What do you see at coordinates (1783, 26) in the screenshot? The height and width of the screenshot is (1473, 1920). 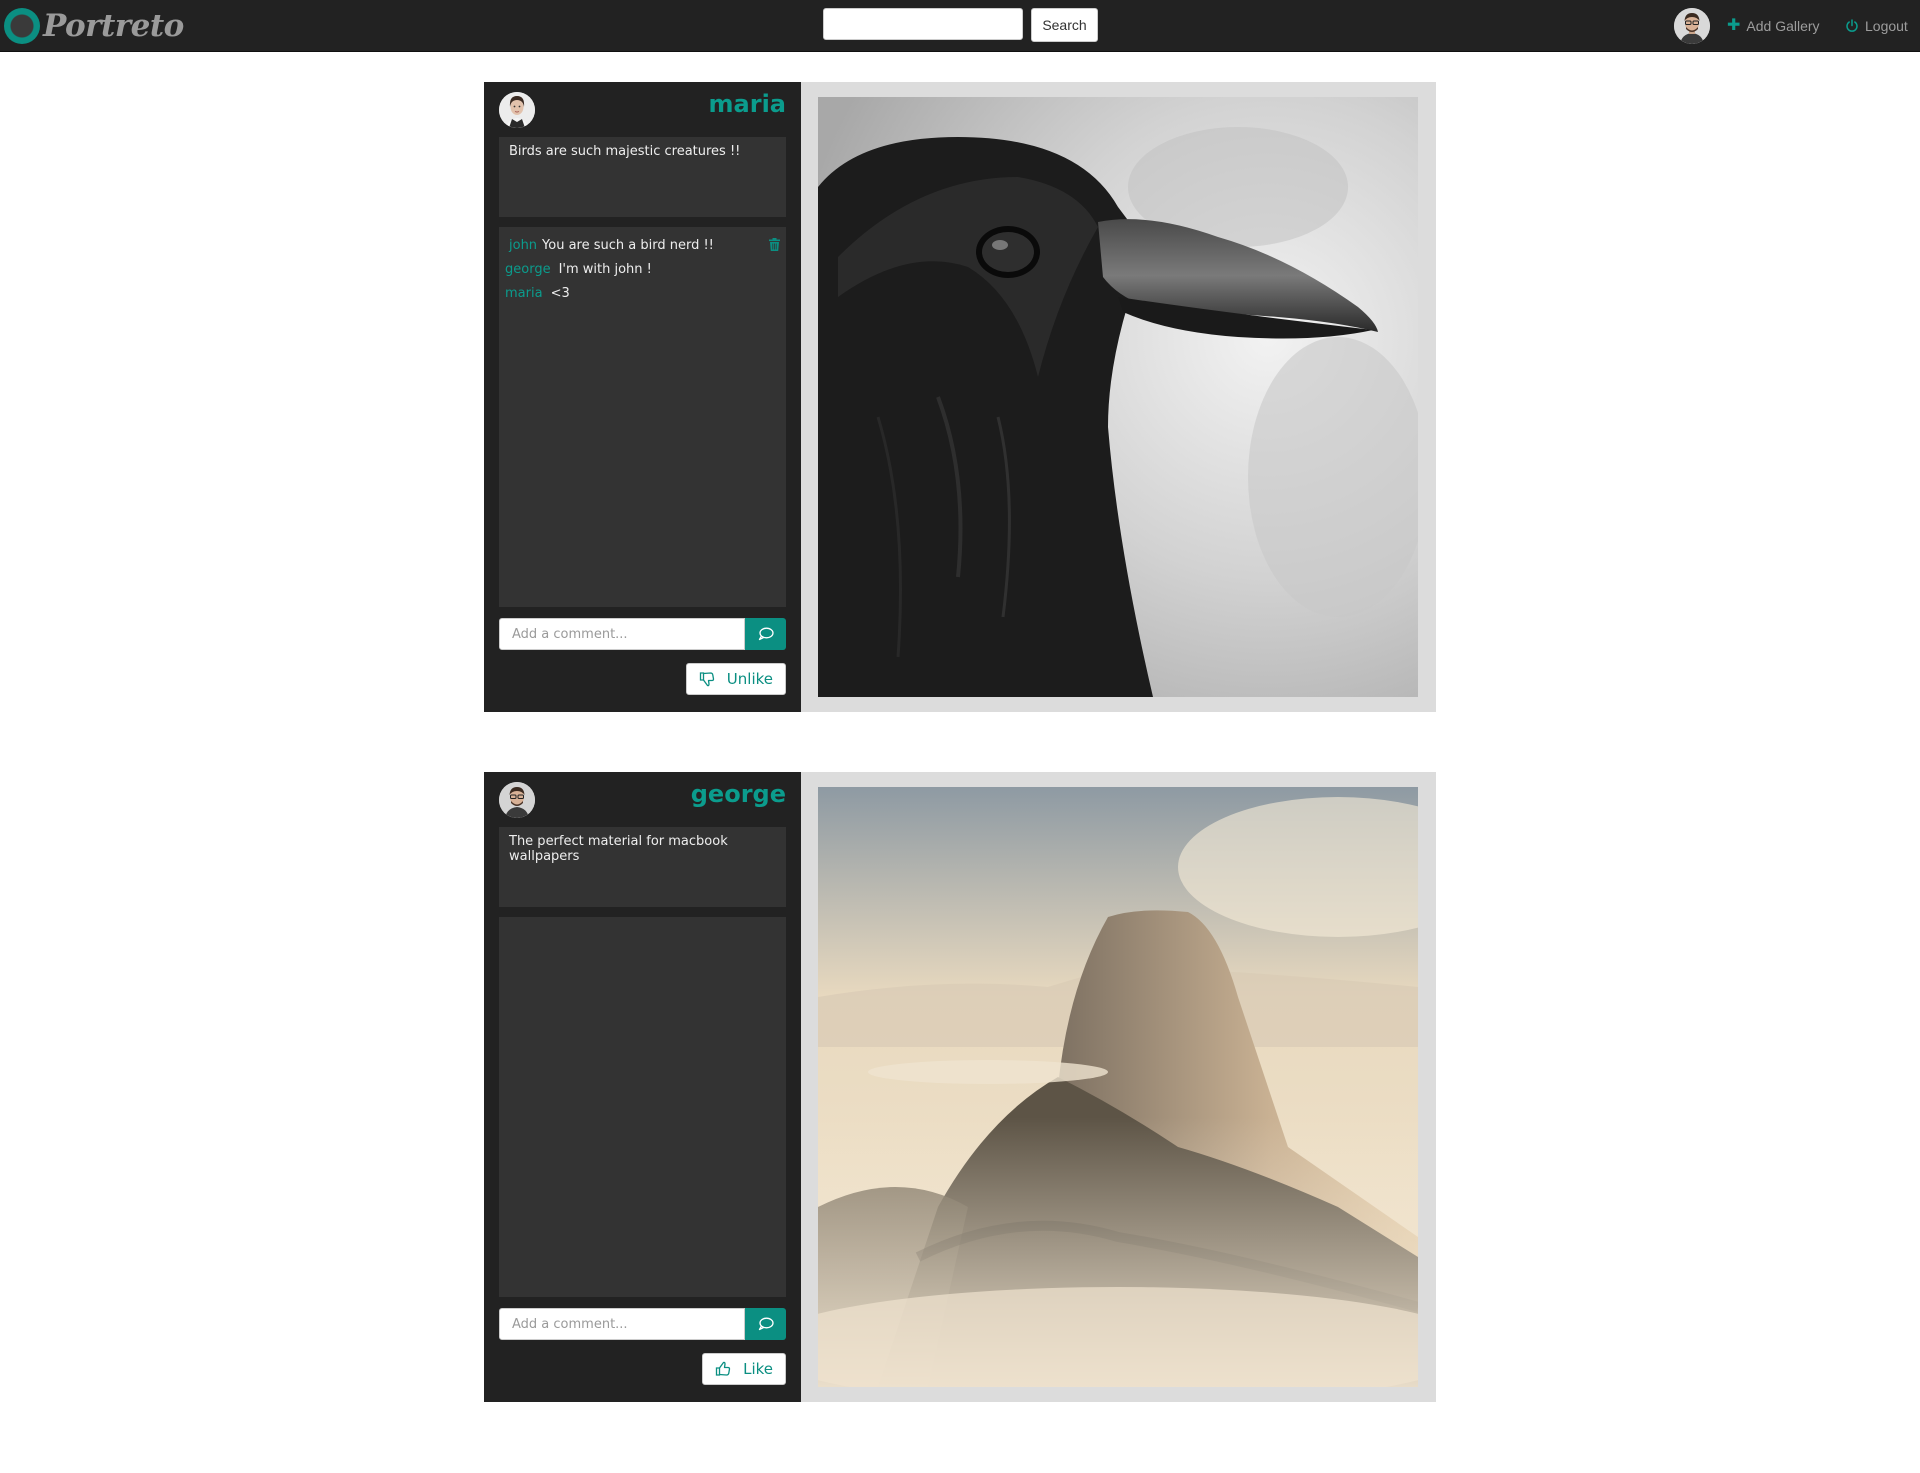 I see `add-gallery-label: Add Gallery` at bounding box center [1783, 26].